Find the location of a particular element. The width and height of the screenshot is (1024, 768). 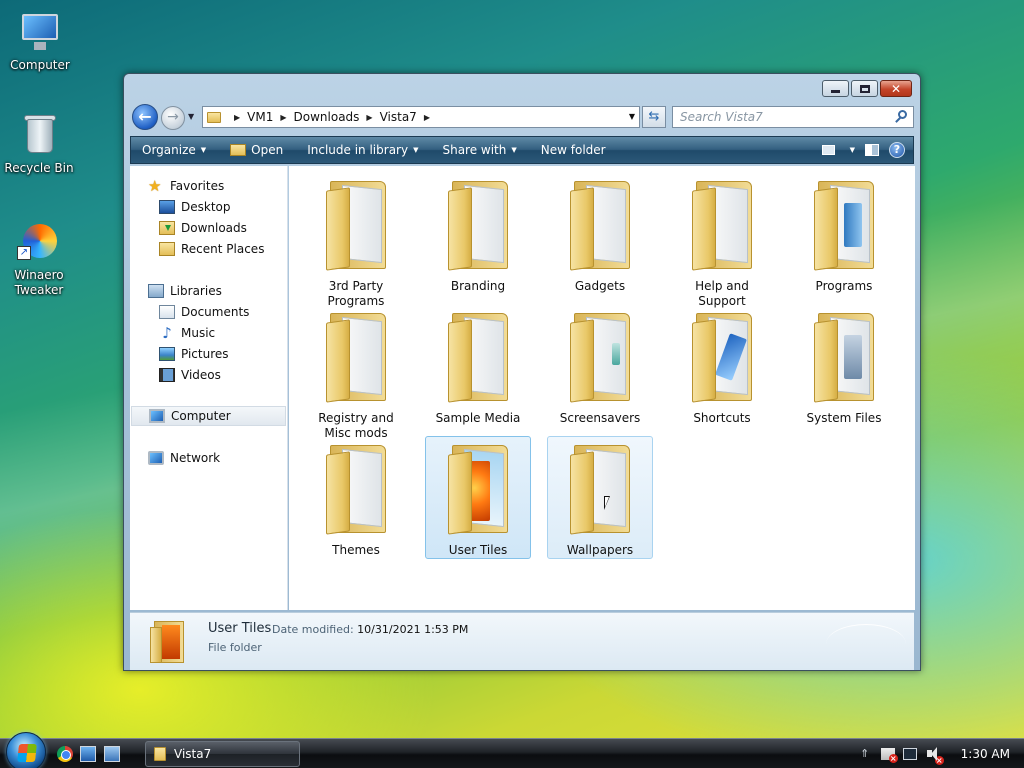

breadcrumb-vista7: Vista7 is located at coordinates (398, 117).